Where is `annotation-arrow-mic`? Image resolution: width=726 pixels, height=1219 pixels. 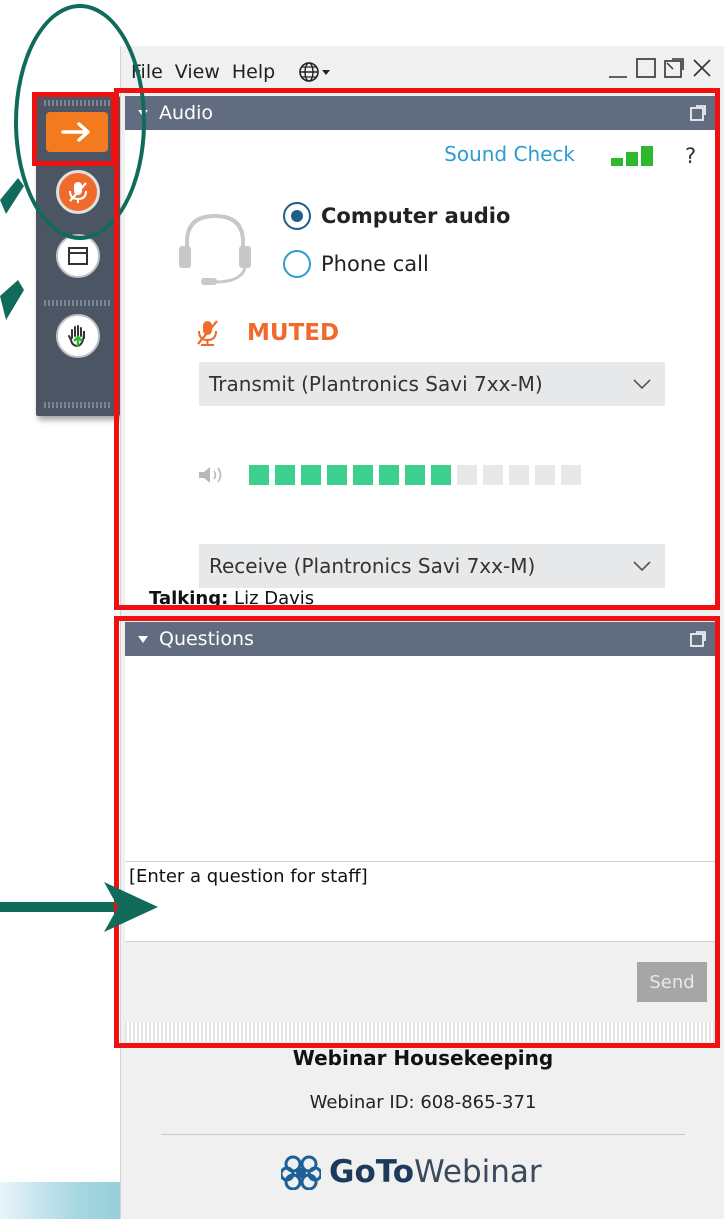
annotation-arrow-mic is located at coordinates (12, 196).